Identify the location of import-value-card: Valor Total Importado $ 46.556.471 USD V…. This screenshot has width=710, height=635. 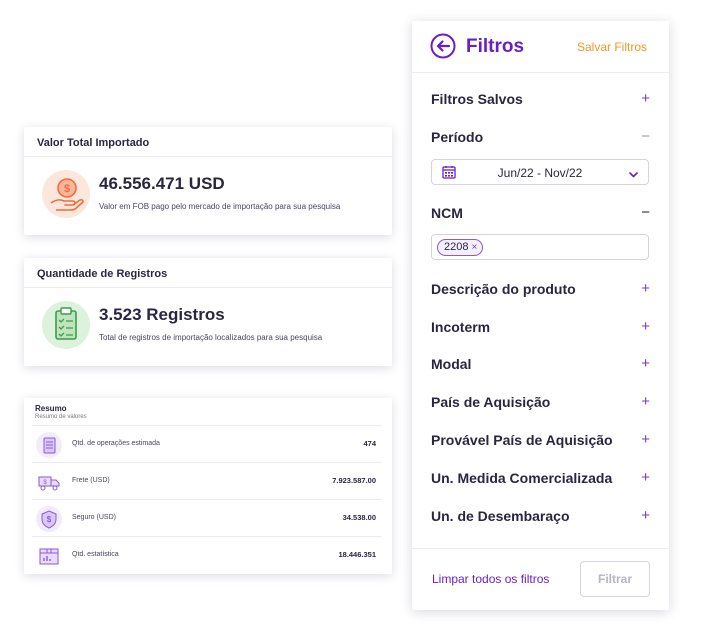
(208, 181).